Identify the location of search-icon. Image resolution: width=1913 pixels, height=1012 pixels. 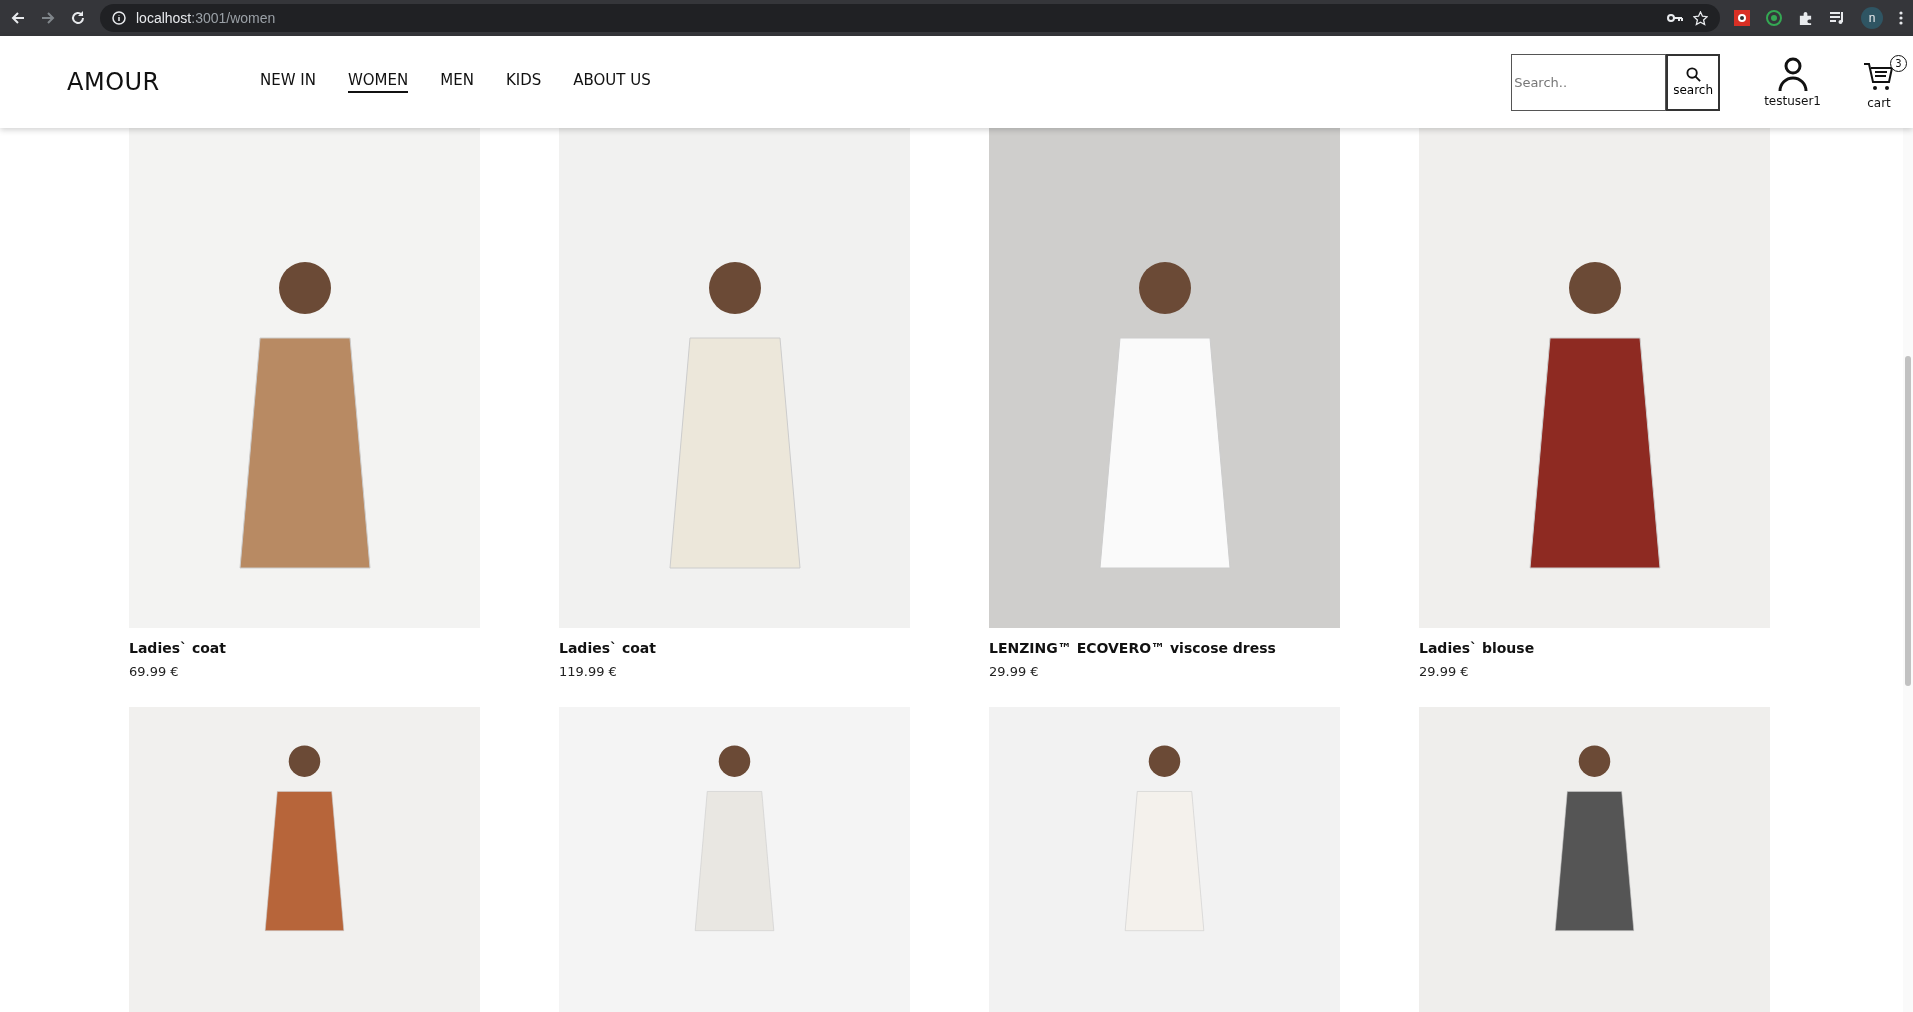
(1693, 74).